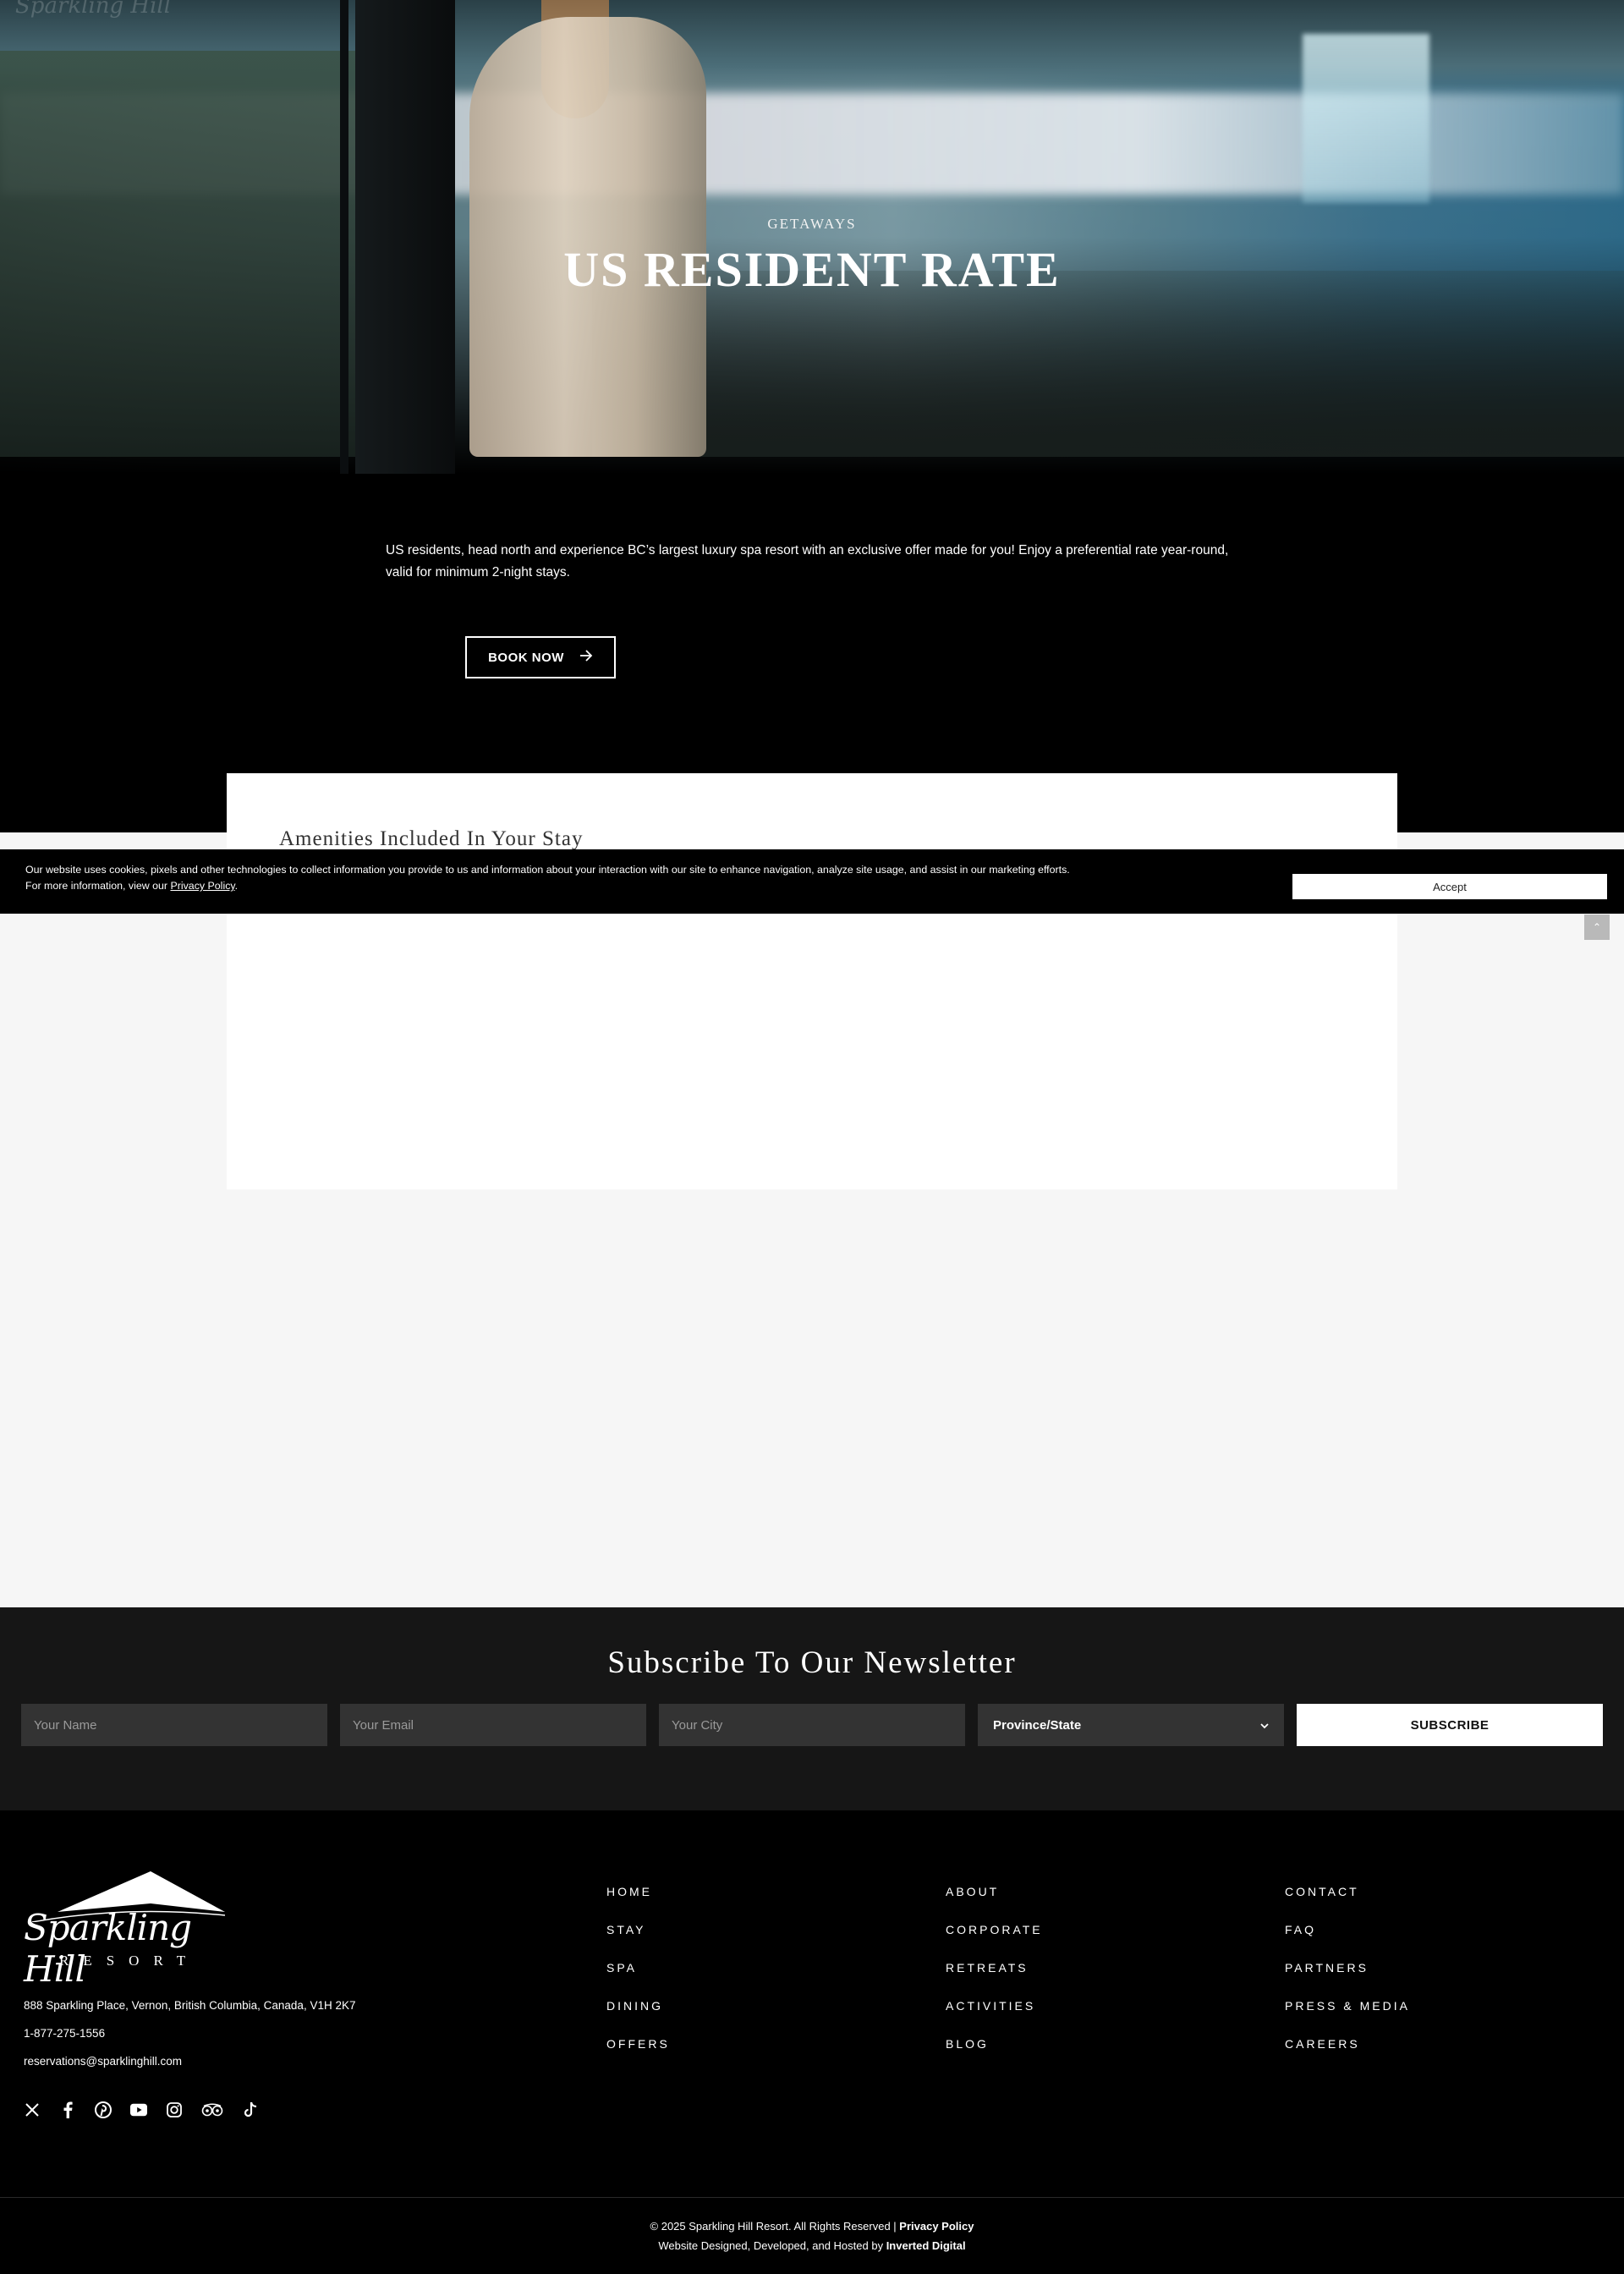 Image resolution: width=1624 pixels, height=2274 pixels. What do you see at coordinates (926, 2245) in the screenshot?
I see `credit-link: Inverted Digital` at bounding box center [926, 2245].